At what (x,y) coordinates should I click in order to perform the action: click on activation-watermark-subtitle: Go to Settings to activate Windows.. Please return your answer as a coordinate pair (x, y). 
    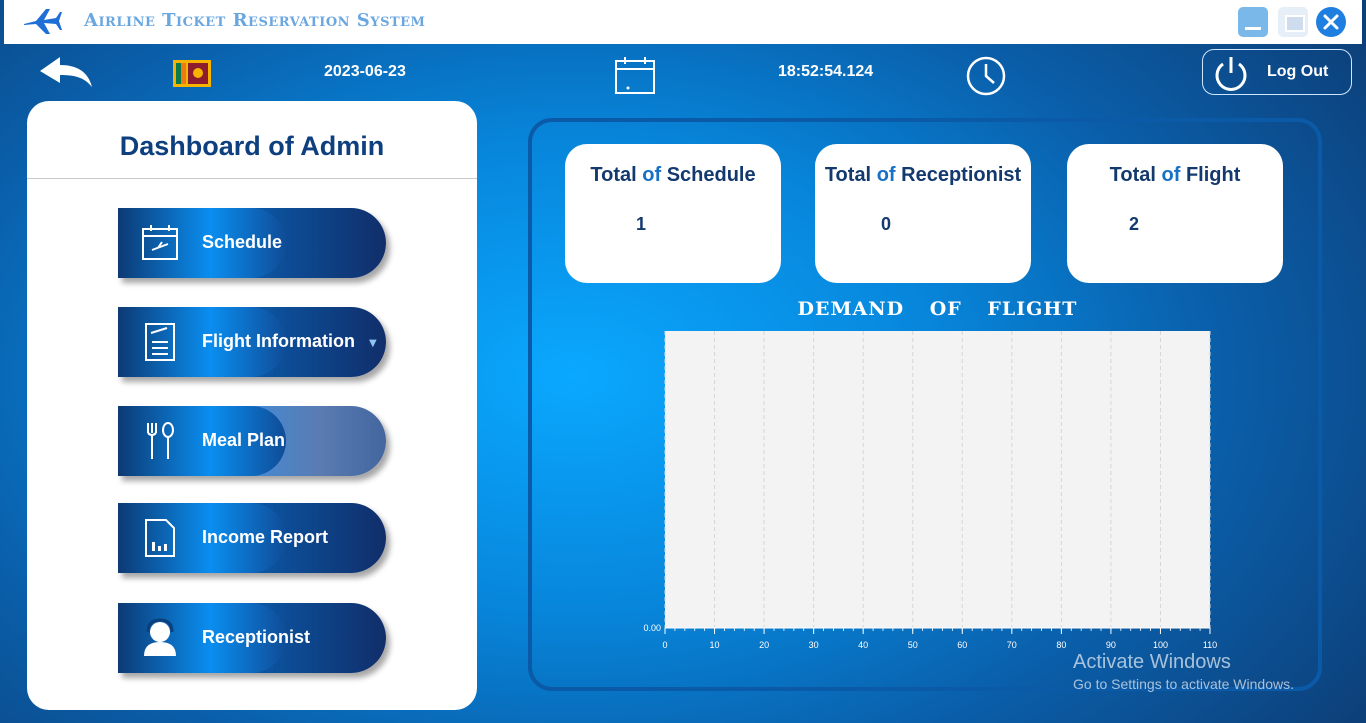
    Looking at the image, I should click on (1183, 684).